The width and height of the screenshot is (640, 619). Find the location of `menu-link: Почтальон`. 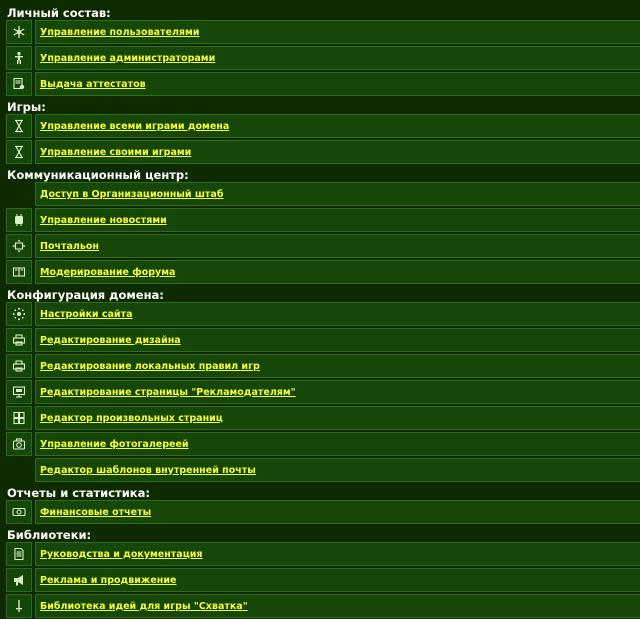

menu-link: Почтальон is located at coordinates (69, 246).